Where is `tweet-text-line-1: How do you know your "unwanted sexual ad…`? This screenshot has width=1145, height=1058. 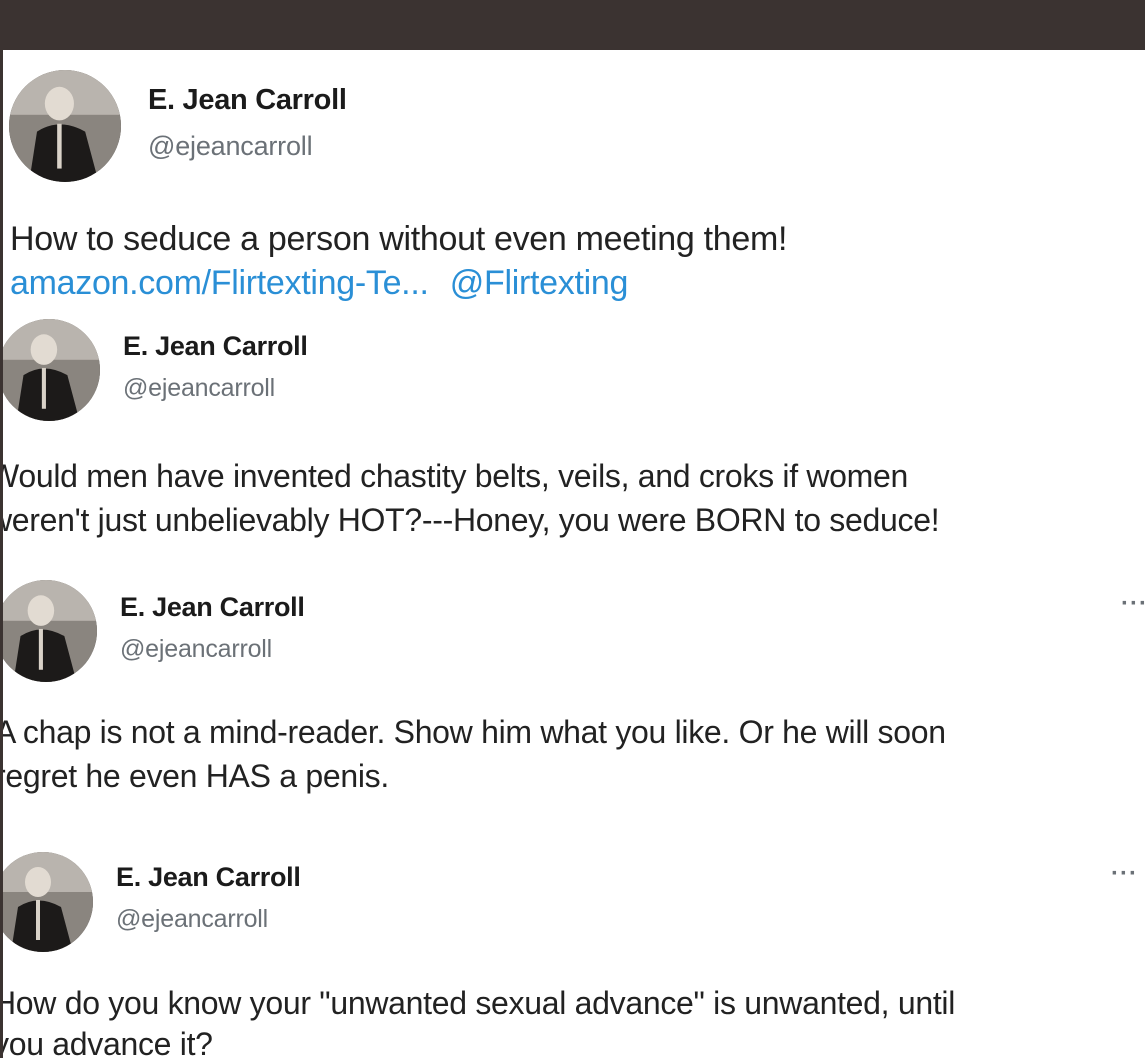 tweet-text-line-1: How do you know your "unwanted sexual ad… is located at coordinates (479, 1003).